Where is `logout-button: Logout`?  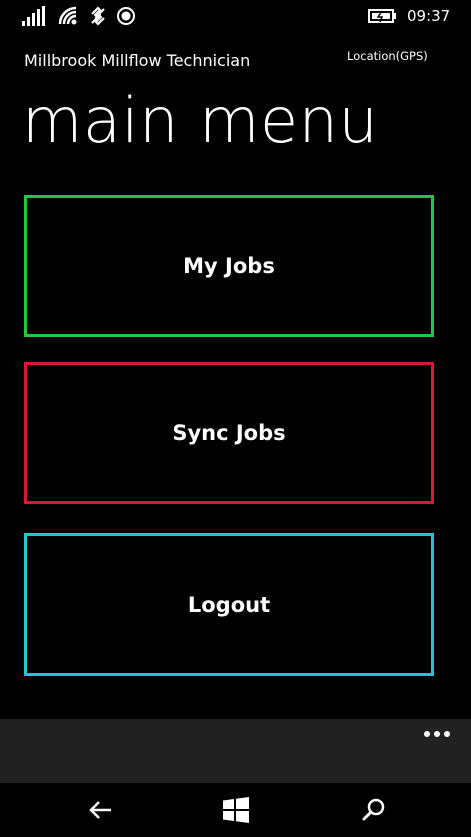
logout-button: Logout is located at coordinates (229, 604).